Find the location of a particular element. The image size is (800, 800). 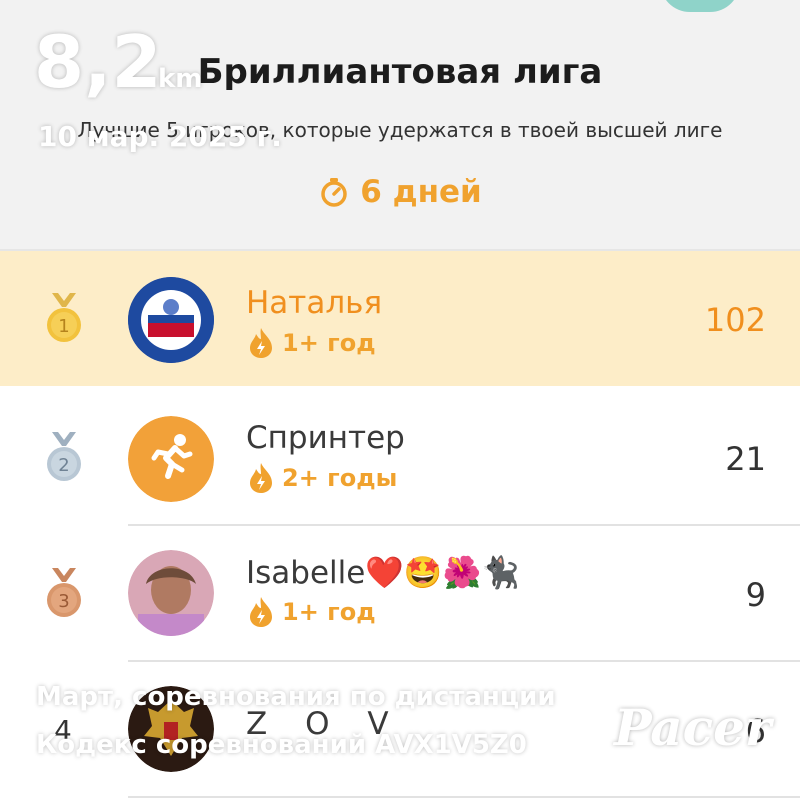

league-timer: 6 дней is located at coordinates (400, 192).